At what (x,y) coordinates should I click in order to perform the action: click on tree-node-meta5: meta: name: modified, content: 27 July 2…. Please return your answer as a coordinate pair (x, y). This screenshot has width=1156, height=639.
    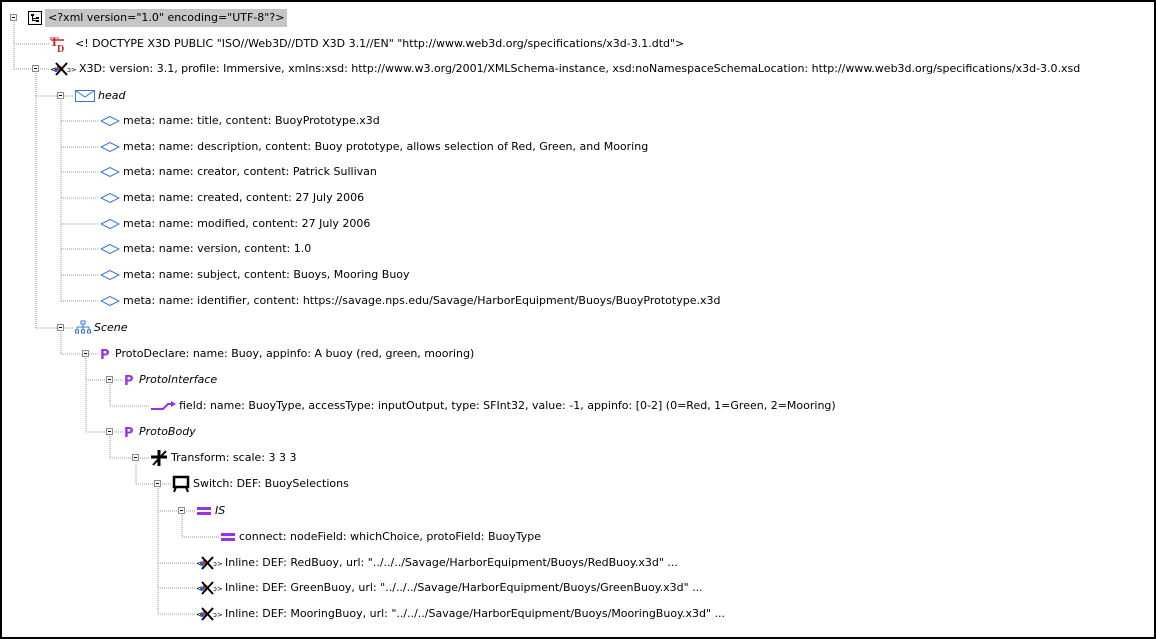
    Looking at the image, I should click on (577, 224).